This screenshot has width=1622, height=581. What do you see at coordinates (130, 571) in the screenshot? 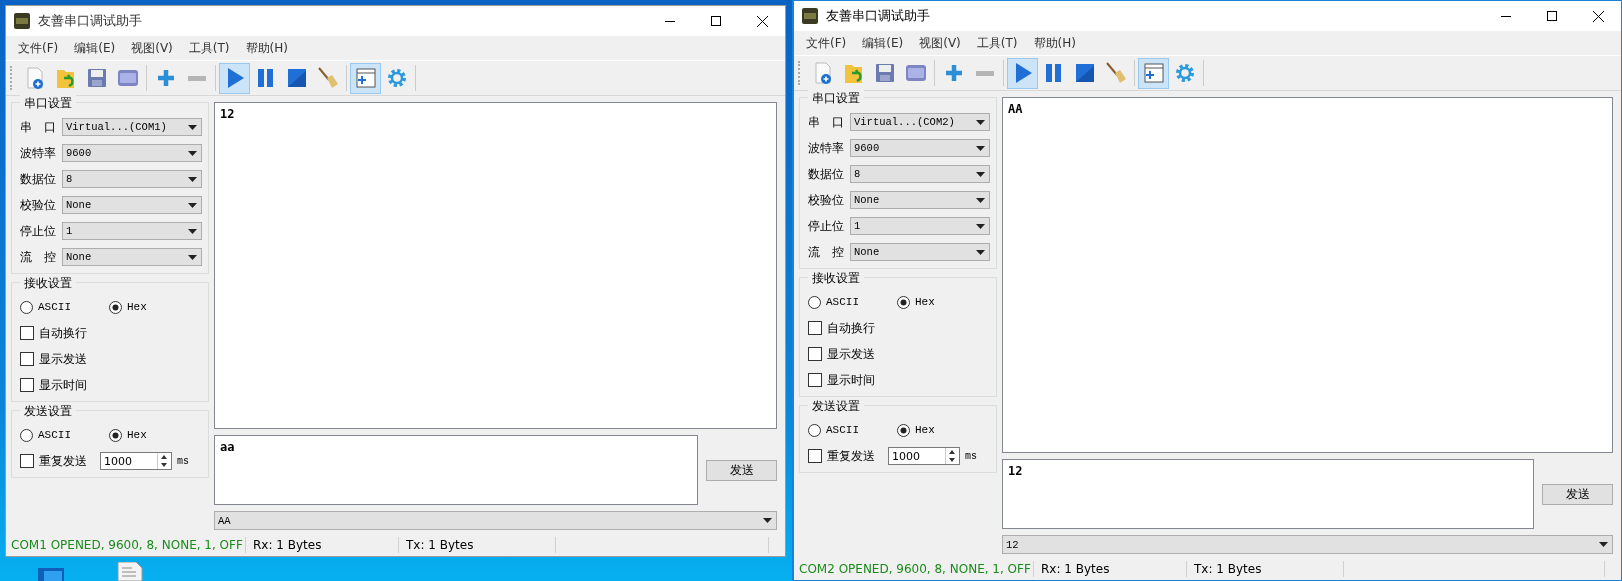
I see `document-icon` at bounding box center [130, 571].